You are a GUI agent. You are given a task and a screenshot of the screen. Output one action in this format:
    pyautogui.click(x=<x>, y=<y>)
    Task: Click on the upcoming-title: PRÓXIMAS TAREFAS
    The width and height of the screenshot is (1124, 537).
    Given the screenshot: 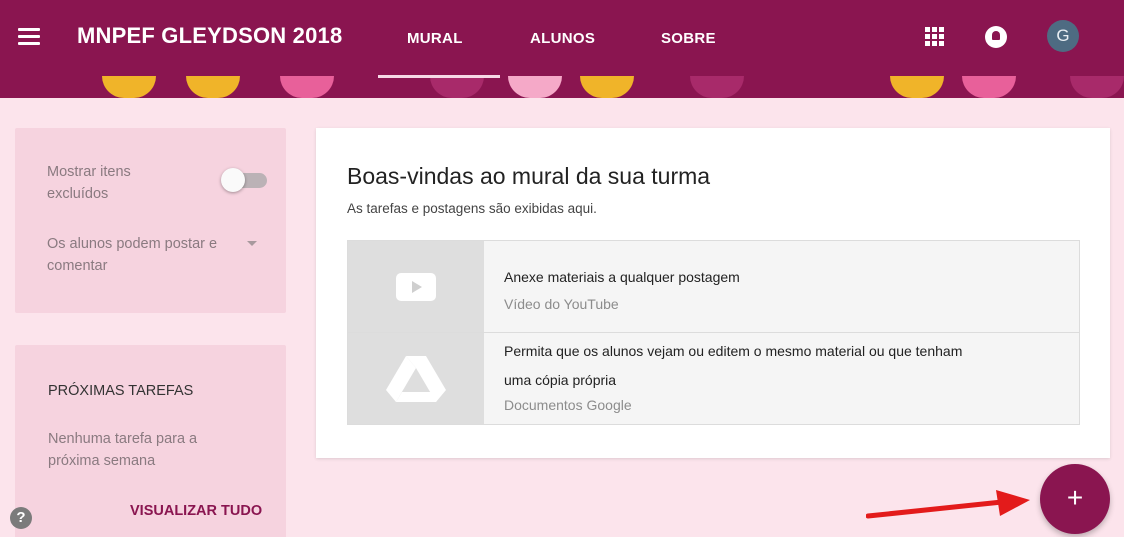 What is the action you would take?
    pyautogui.click(x=121, y=391)
    